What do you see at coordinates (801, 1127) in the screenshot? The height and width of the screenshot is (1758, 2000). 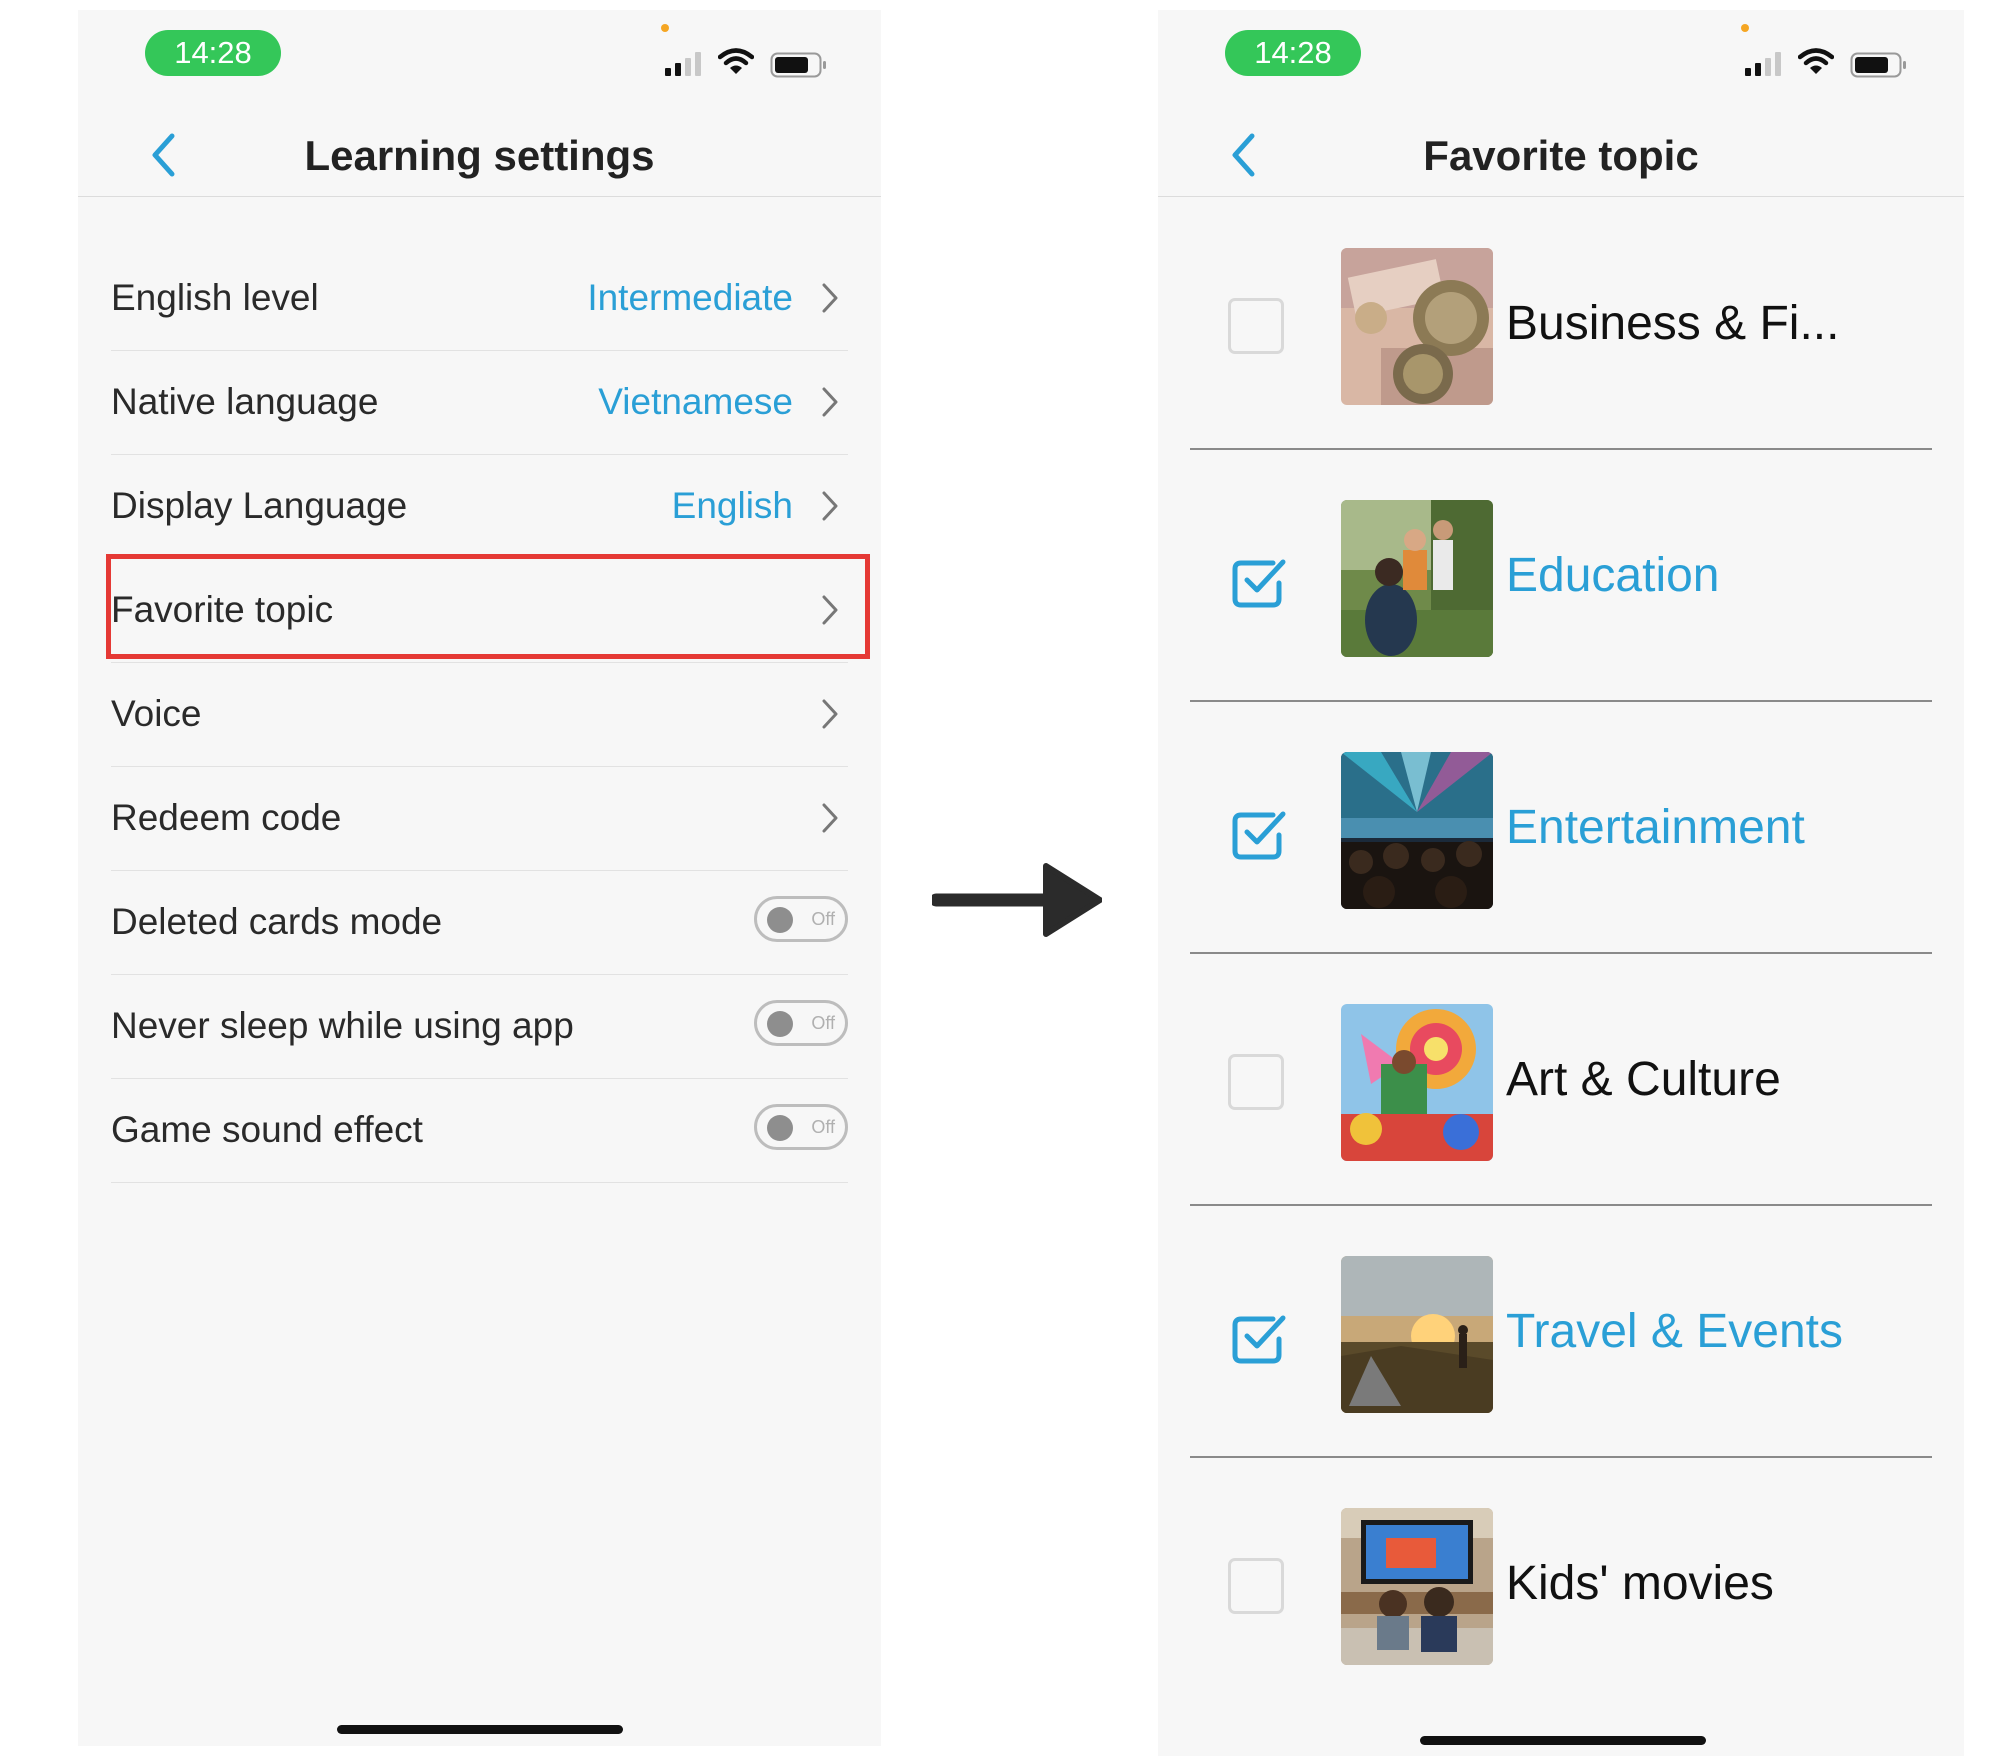 I see `game-sound-toggle: Off` at bounding box center [801, 1127].